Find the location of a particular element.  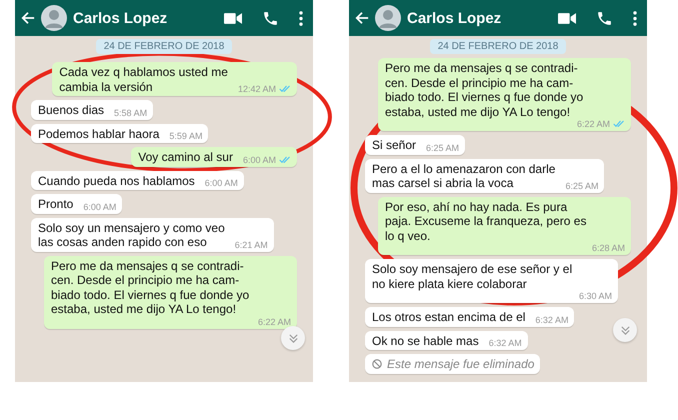

message-time: 6:28 AM is located at coordinates (608, 248).